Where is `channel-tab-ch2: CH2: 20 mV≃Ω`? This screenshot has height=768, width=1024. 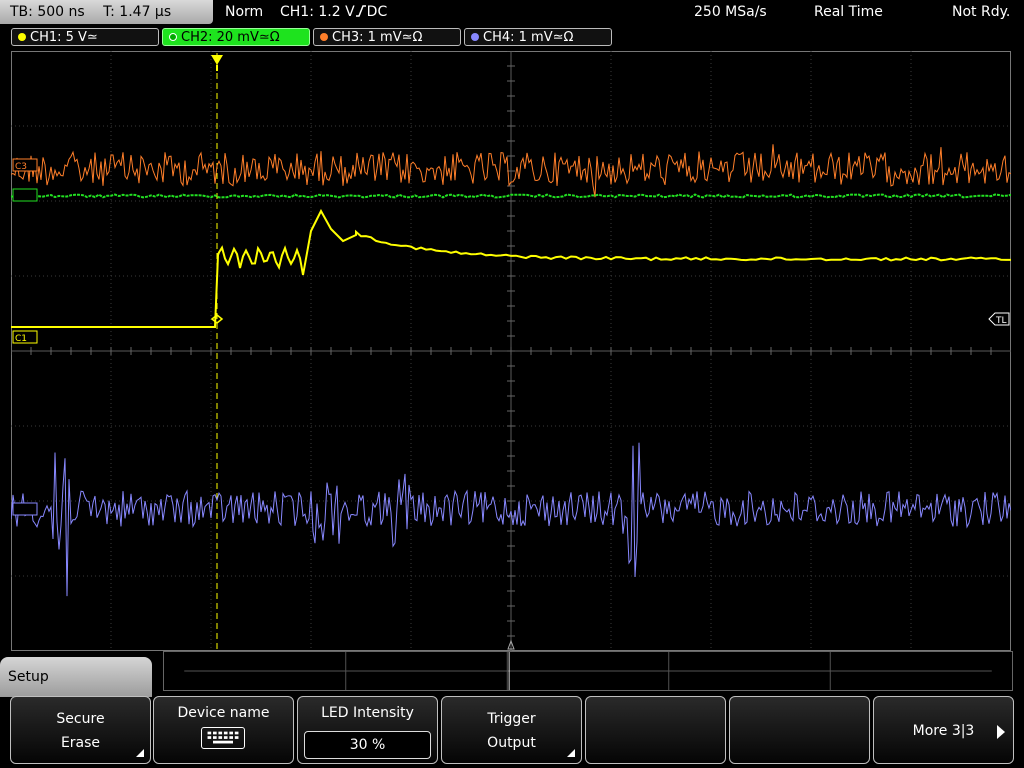
channel-tab-ch2: CH2: 20 mV≃Ω is located at coordinates (236, 37).